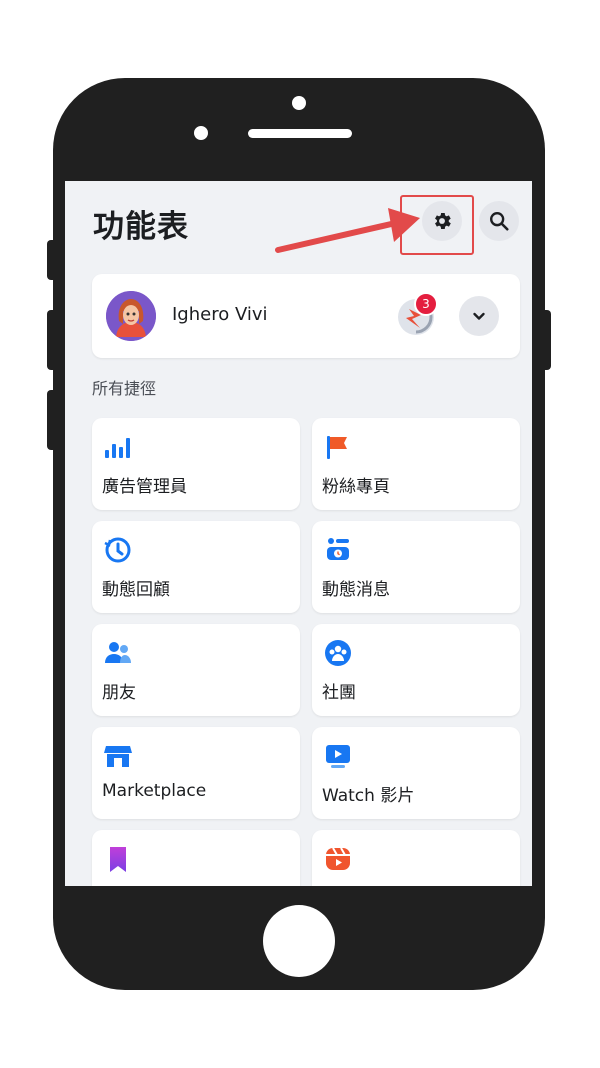 This screenshot has height=1068, width=600. Describe the element at coordinates (196, 858) in the screenshot. I see `shortcut-saved` at that location.